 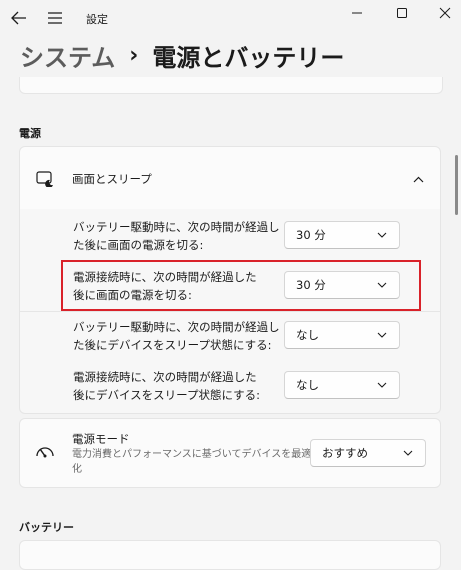 I want to click on page-title: 電源とバッテリー, so click(x=248, y=58).